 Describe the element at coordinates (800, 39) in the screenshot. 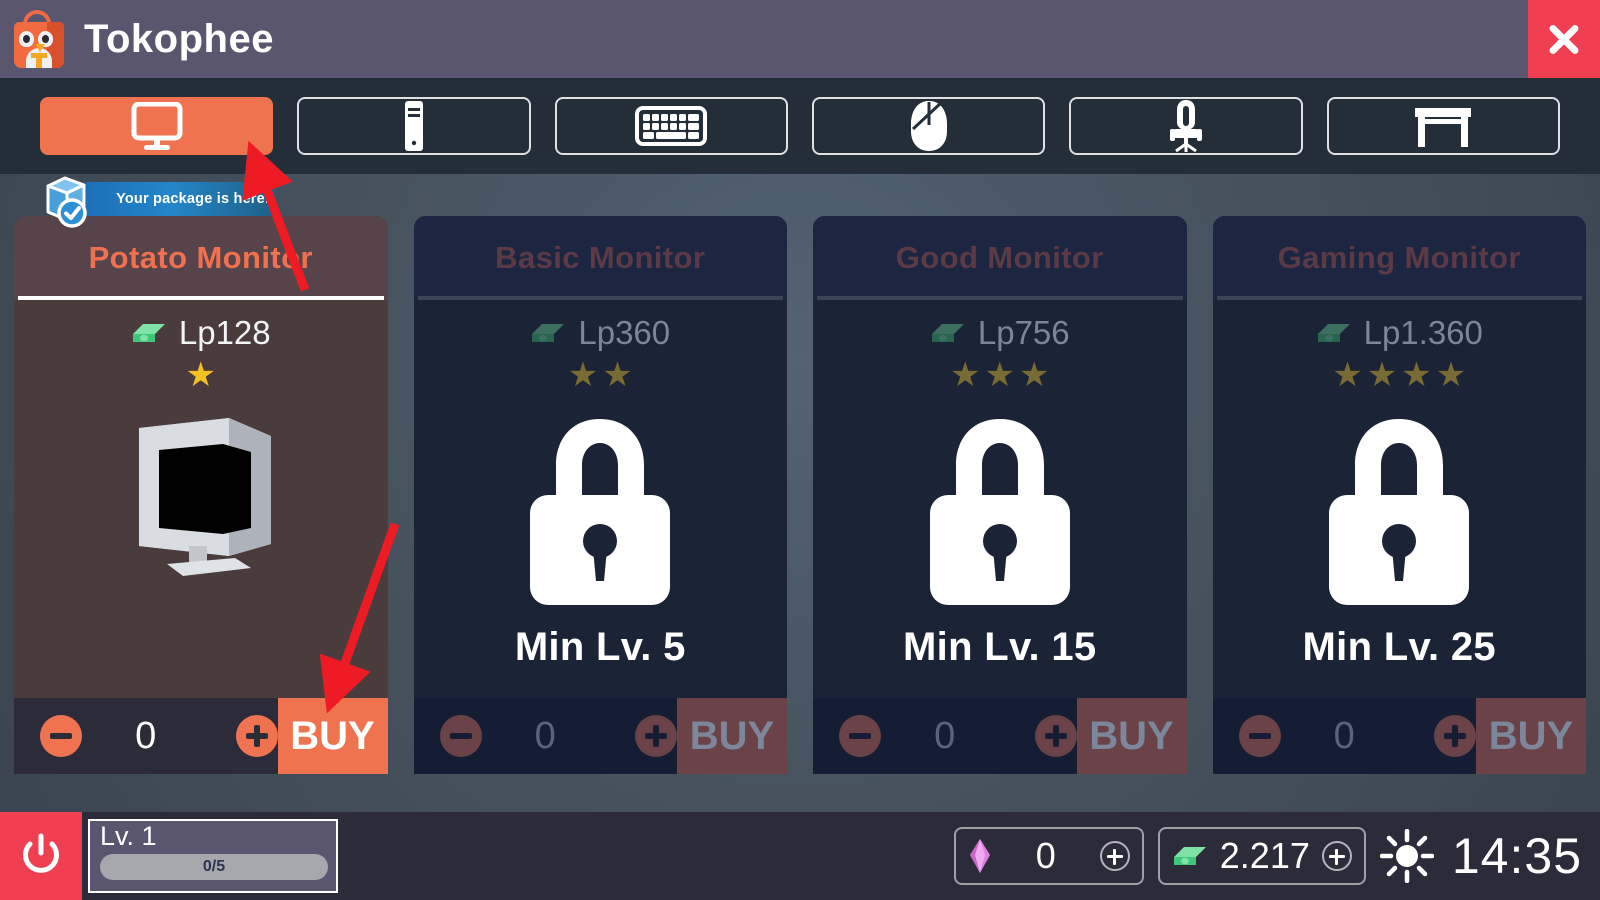

I see `window-header: Tokophee` at that location.